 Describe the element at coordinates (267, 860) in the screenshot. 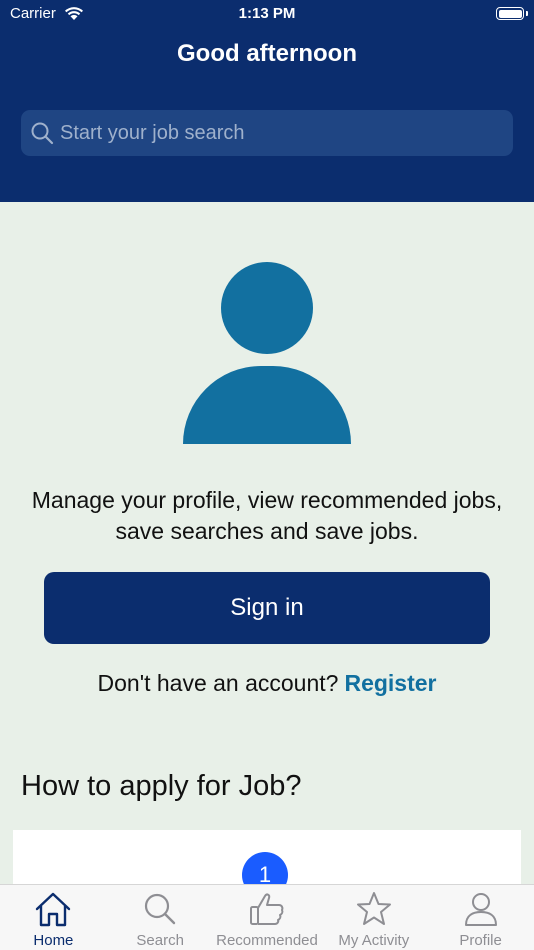

I see `how-to-apply-card: 1` at that location.